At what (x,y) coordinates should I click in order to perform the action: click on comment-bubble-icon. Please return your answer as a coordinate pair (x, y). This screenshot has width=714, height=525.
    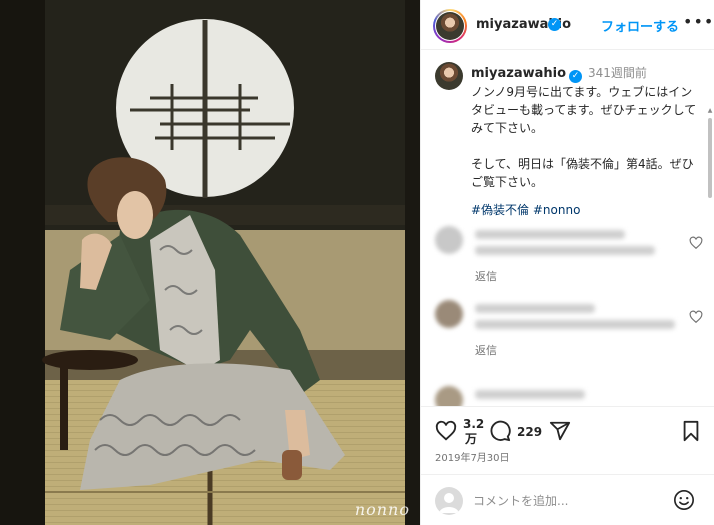
    Looking at the image, I should click on (500, 431).